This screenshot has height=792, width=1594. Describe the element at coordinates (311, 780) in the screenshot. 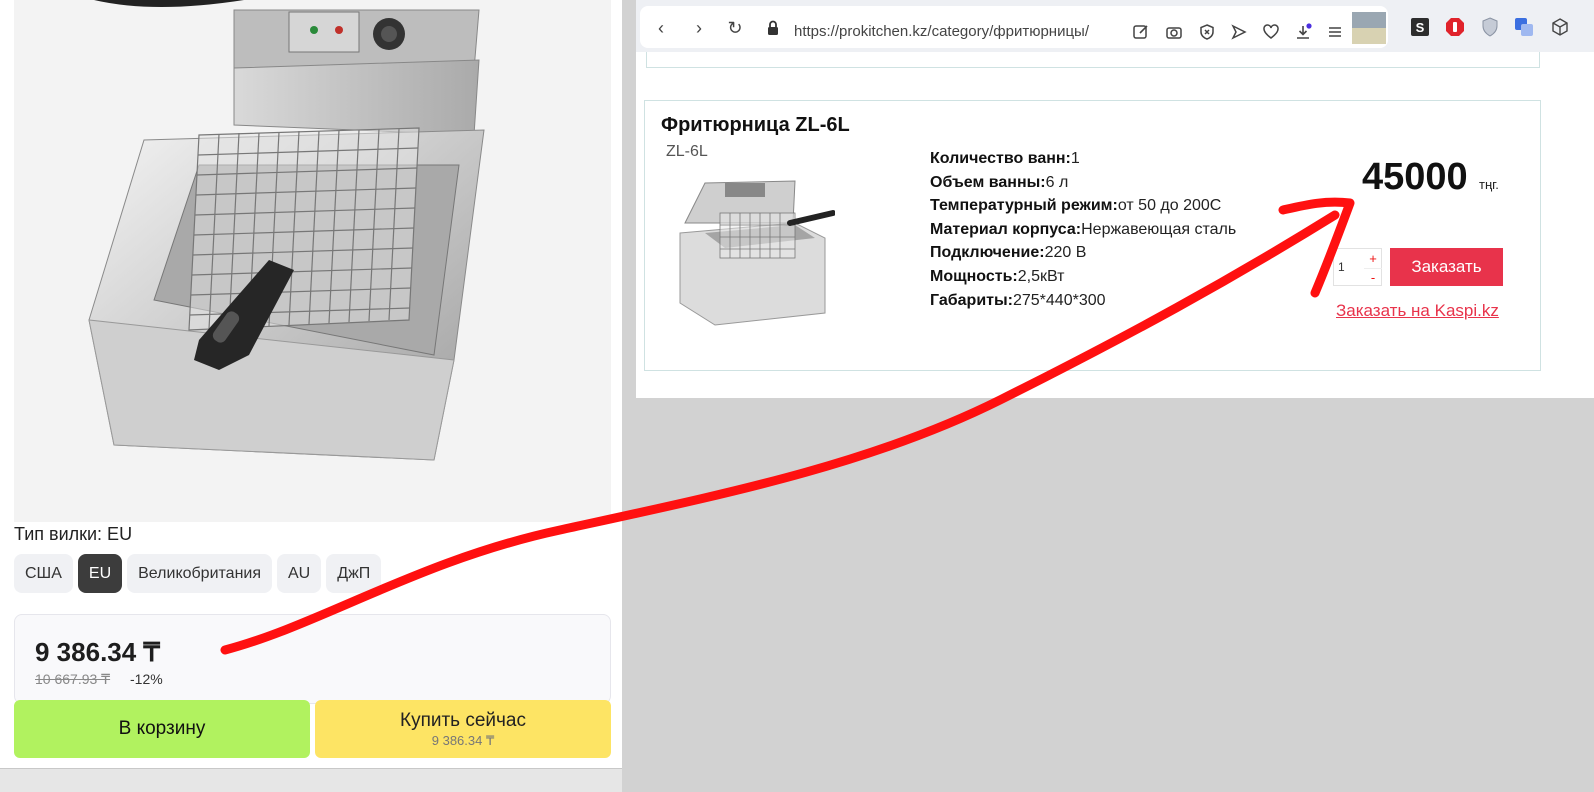

I see `left-bottom-strip` at that location.